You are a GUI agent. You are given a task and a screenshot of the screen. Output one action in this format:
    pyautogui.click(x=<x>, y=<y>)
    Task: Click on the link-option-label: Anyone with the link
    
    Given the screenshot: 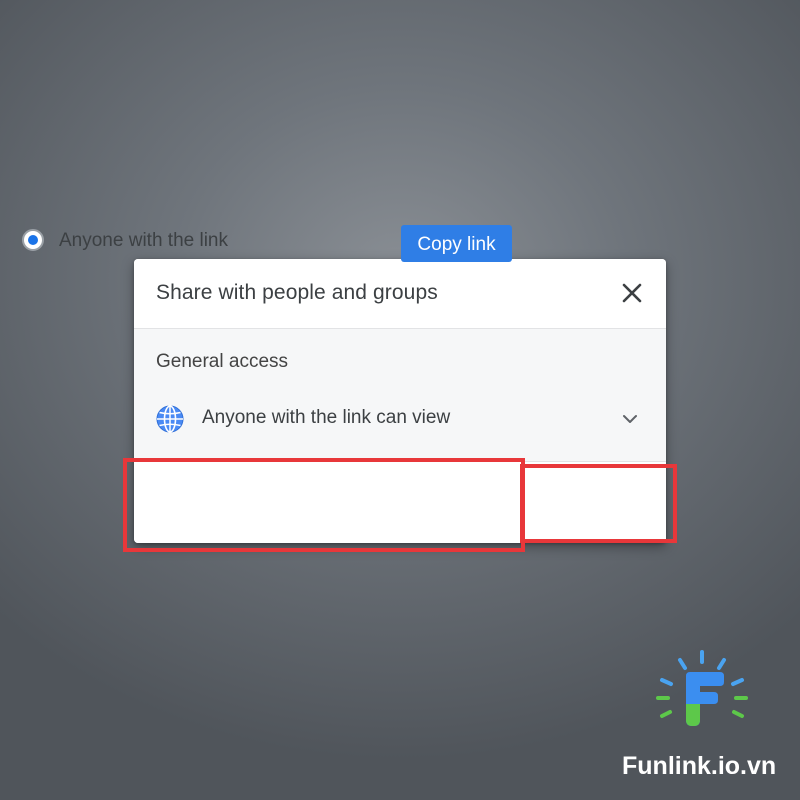 What is the action you would take?
    pyautogui.click(x=143, y=241)
    